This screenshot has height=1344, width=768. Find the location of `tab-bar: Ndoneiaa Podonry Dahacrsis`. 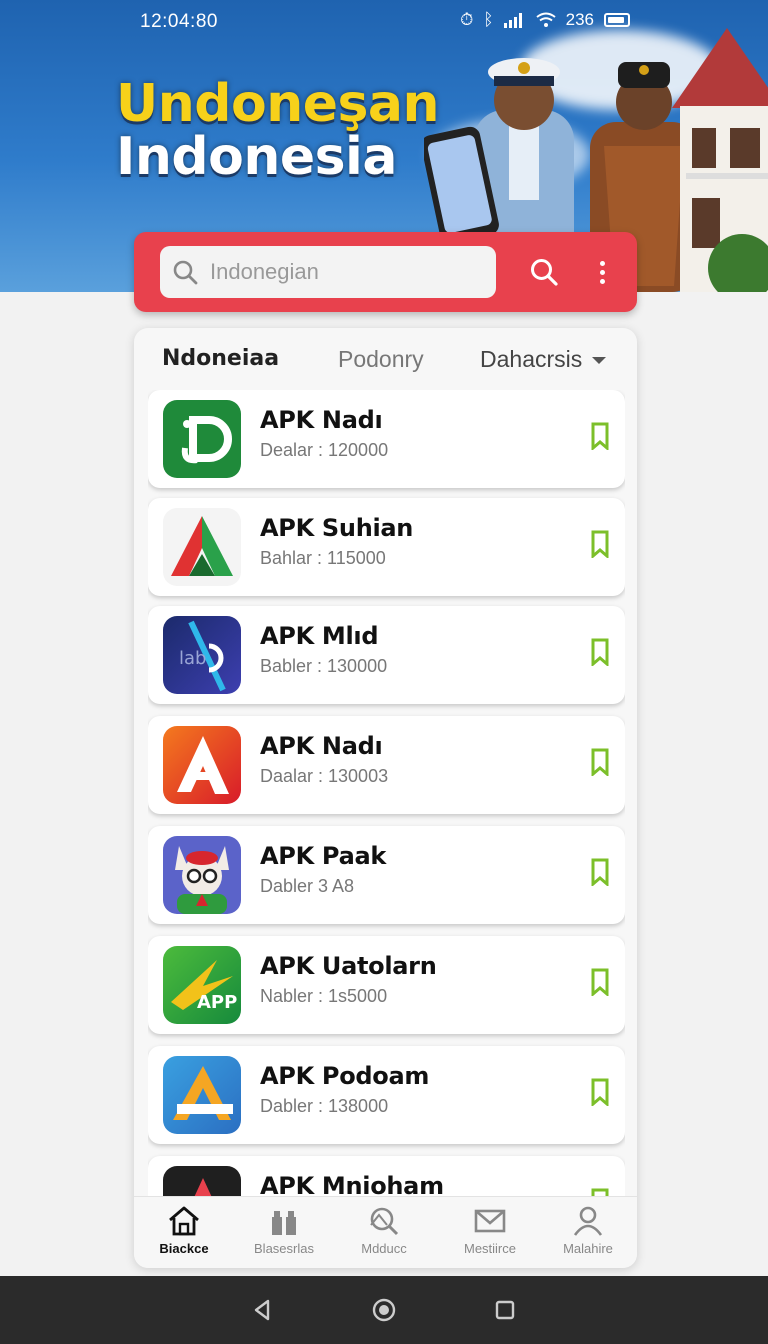

tab-bar: Ndoneiaa Podonry Dahacrsis is located at coordinates (385, 359).